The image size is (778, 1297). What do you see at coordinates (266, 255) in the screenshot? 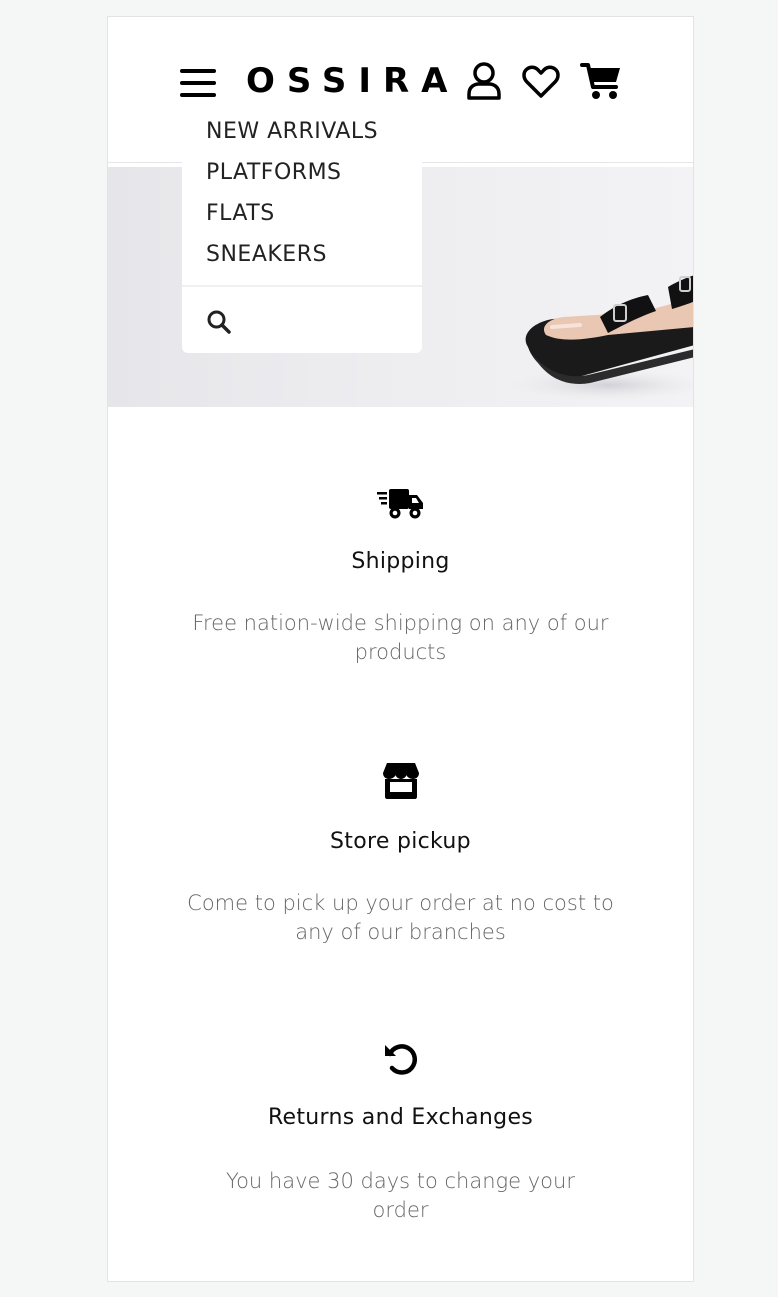
I see `menu-item-sneakers: SNEAKERS` at bounding box center [266, 255].